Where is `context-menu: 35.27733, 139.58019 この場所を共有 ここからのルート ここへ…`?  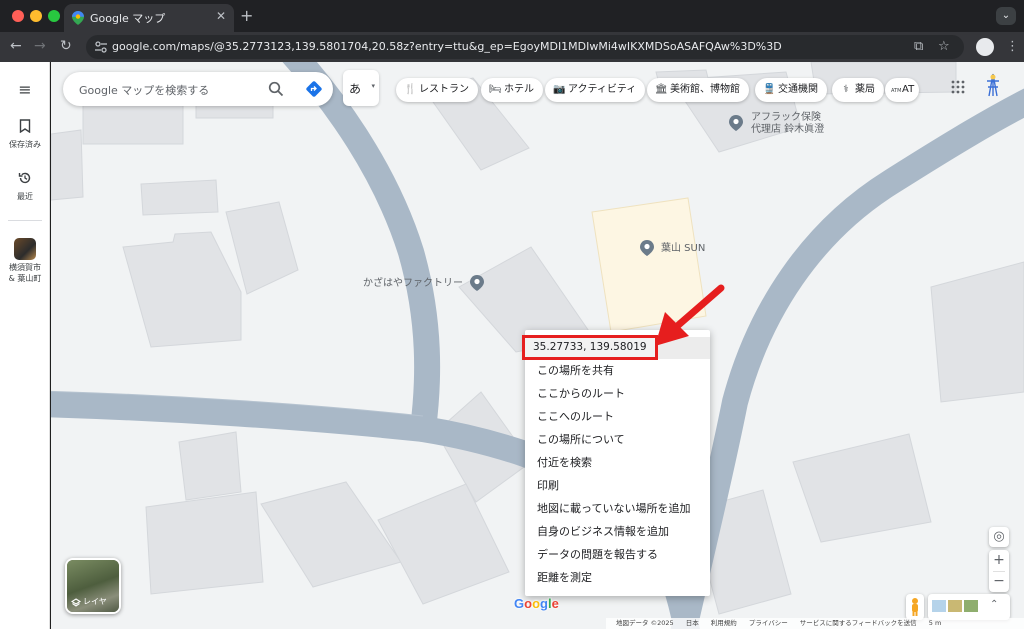
context-menu: 35.27733, 139.58019 この場所を共有 ここからのルート ここへ… is located at coordinates (616, 463).